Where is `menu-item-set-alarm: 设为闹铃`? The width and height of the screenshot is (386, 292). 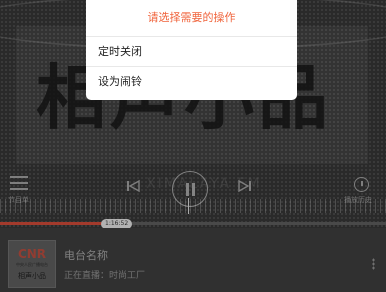 menu-item-set-alarm: 设为闹铃 is located at coordinates (191, 83).